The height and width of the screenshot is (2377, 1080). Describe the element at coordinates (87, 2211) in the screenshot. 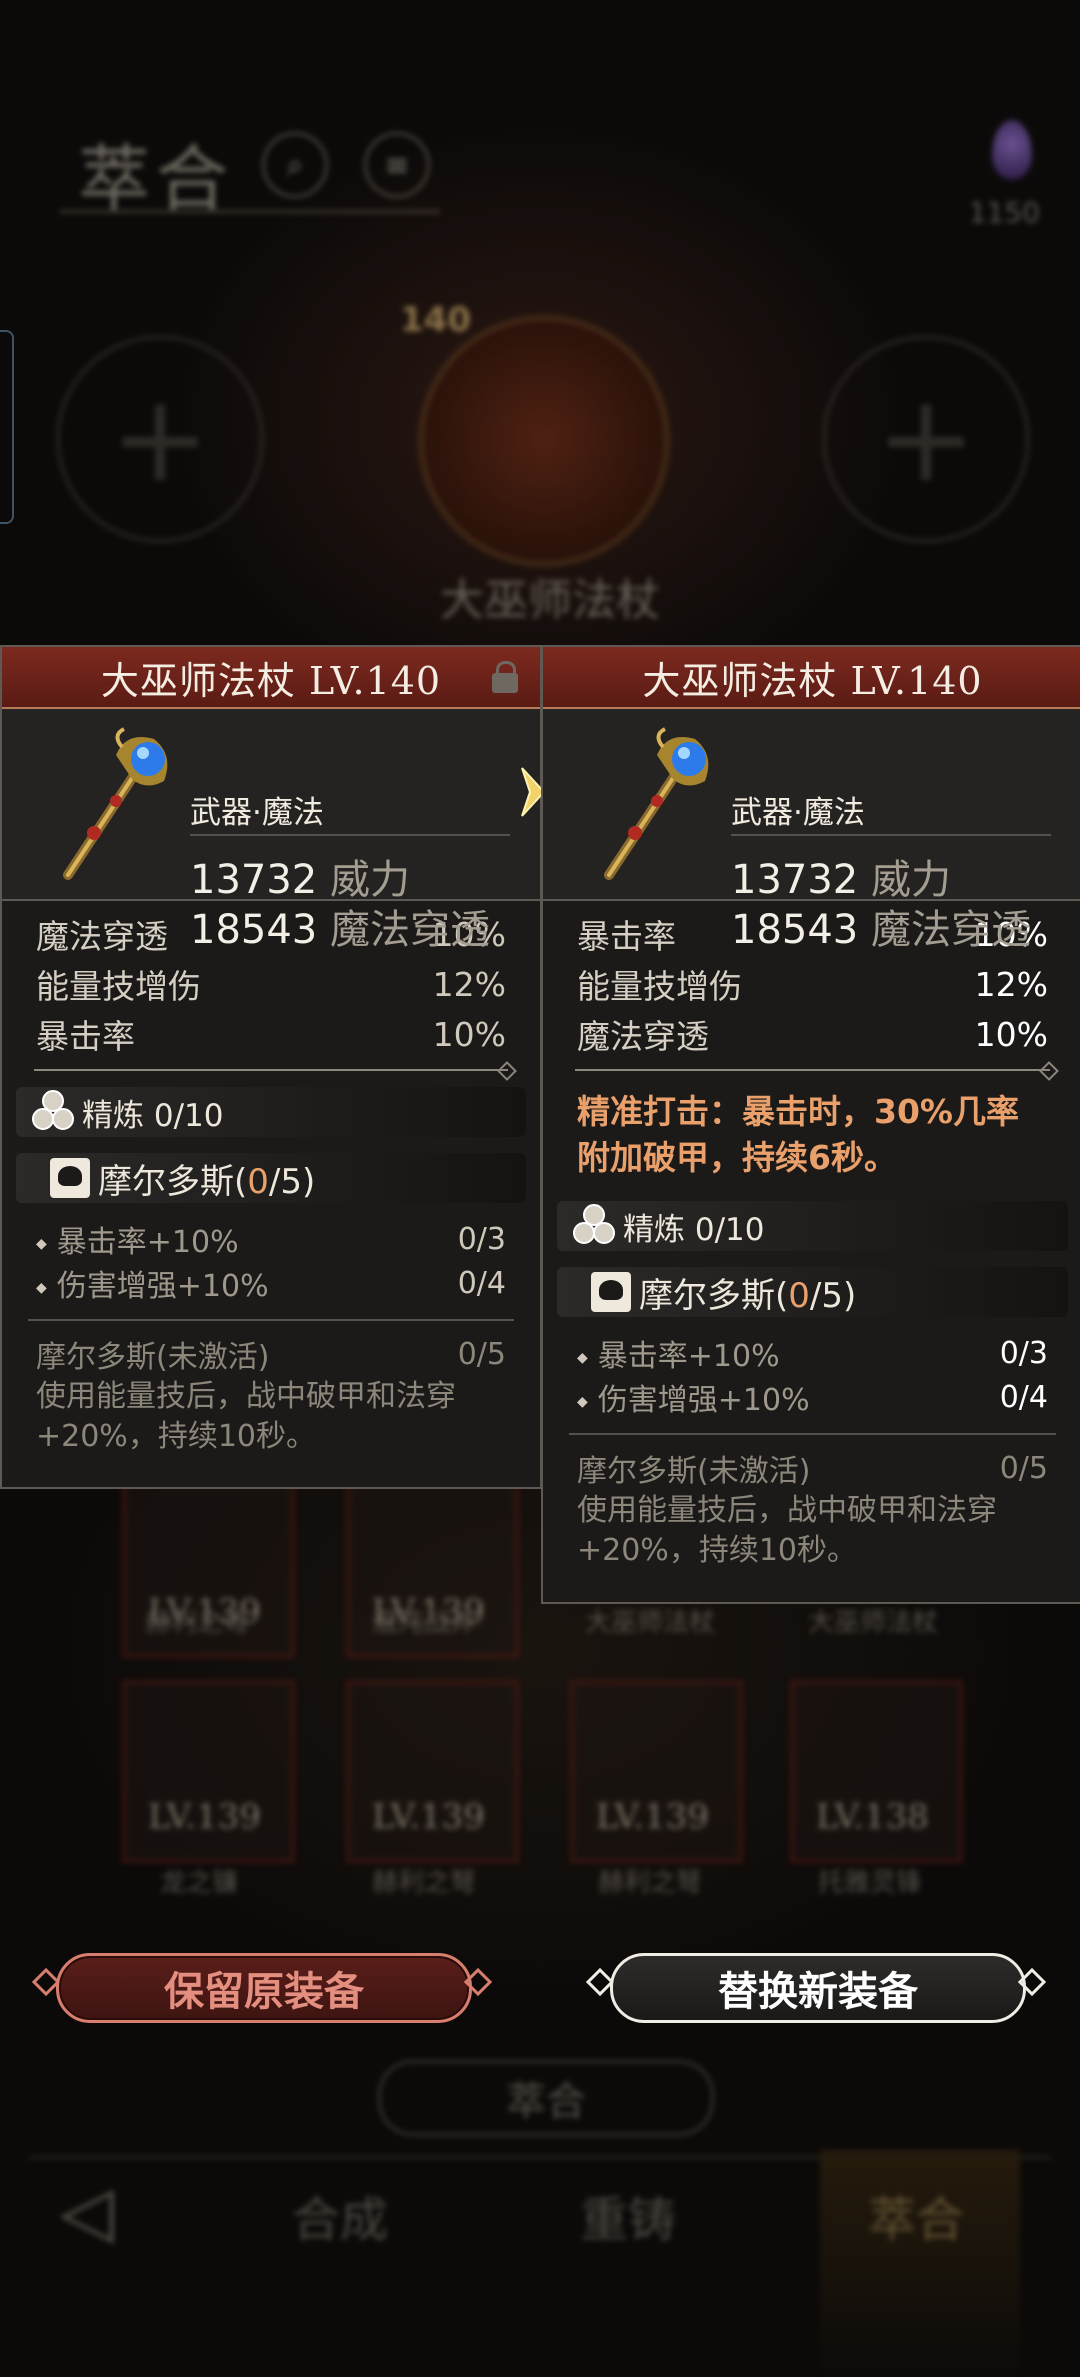

I see `back-arrow-icon: ◁` at that location.